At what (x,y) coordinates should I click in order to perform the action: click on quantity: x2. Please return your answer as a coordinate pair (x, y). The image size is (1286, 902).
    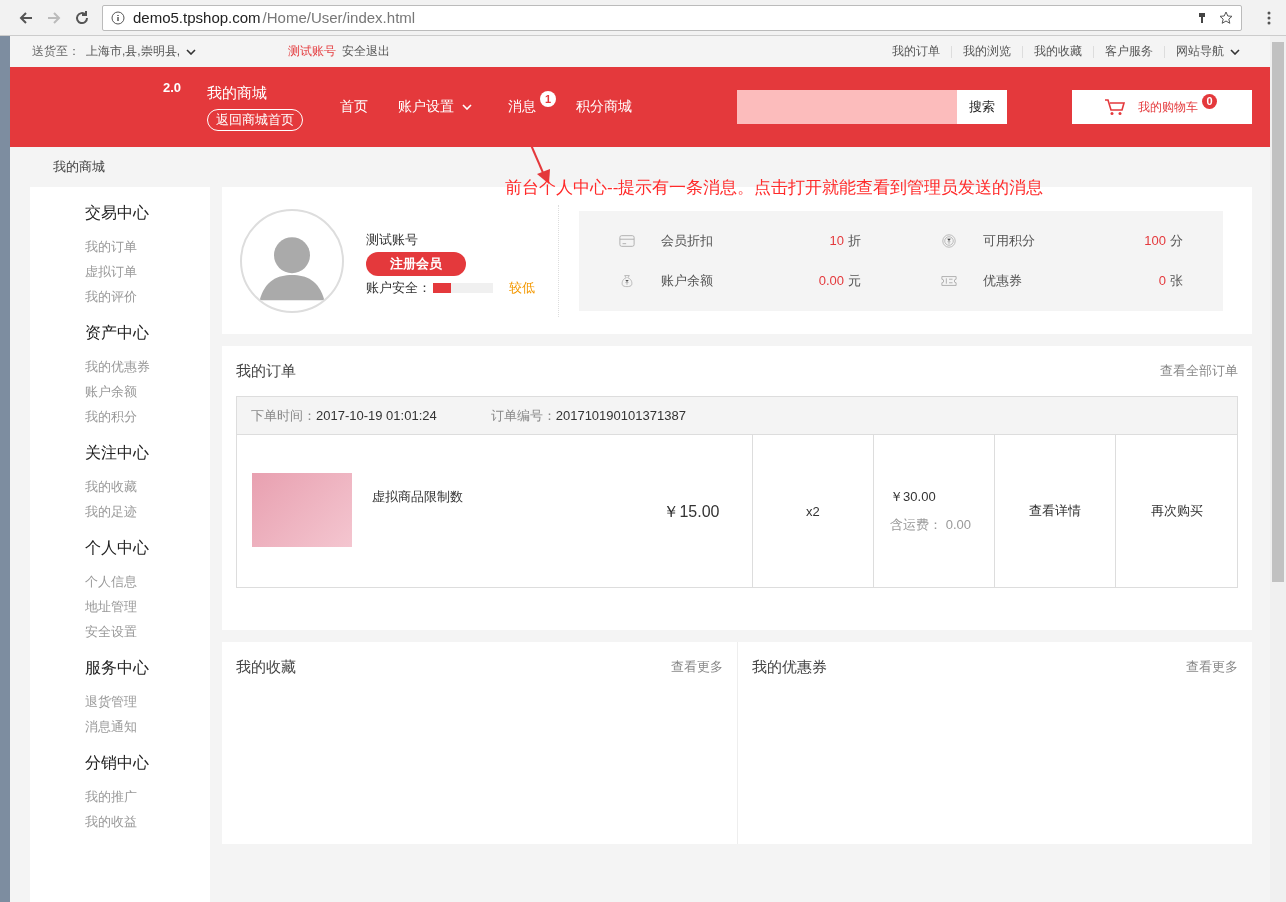
    Looking at the image, I should click on (812, 511).